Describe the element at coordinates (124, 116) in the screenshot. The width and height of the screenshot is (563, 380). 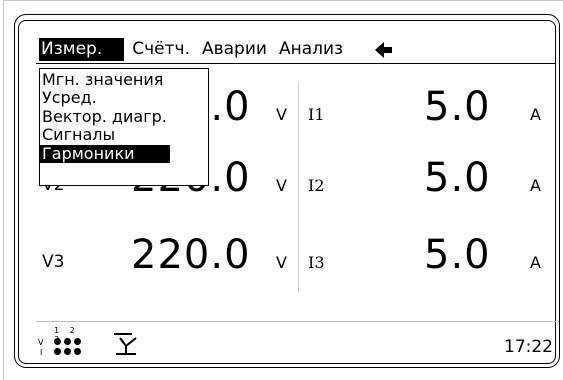
I see `dropdown-item-vector-diagram: Вектор. диагр.` at that location.